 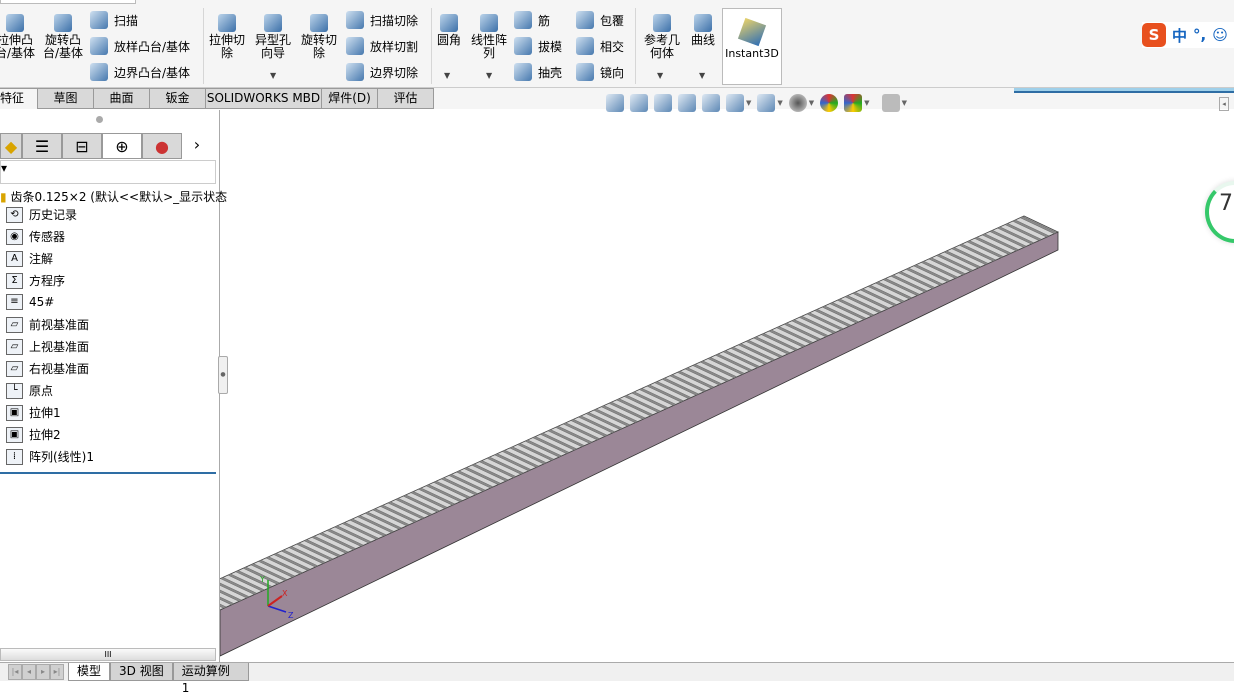 I want to click on ime-punct: °,, so click(x=1199, y=35).